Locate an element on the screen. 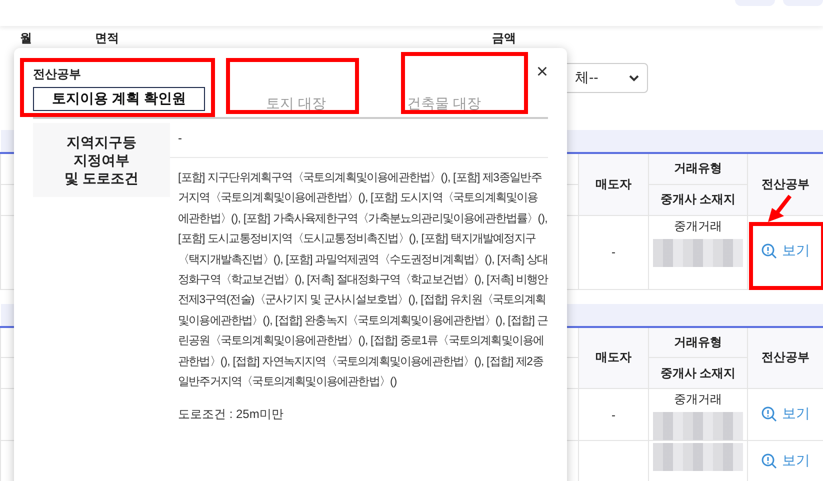 This screenshot has height=481, width=823. road-condition: 도로조건 : 25m미만 is located at coordinates (230, 415).